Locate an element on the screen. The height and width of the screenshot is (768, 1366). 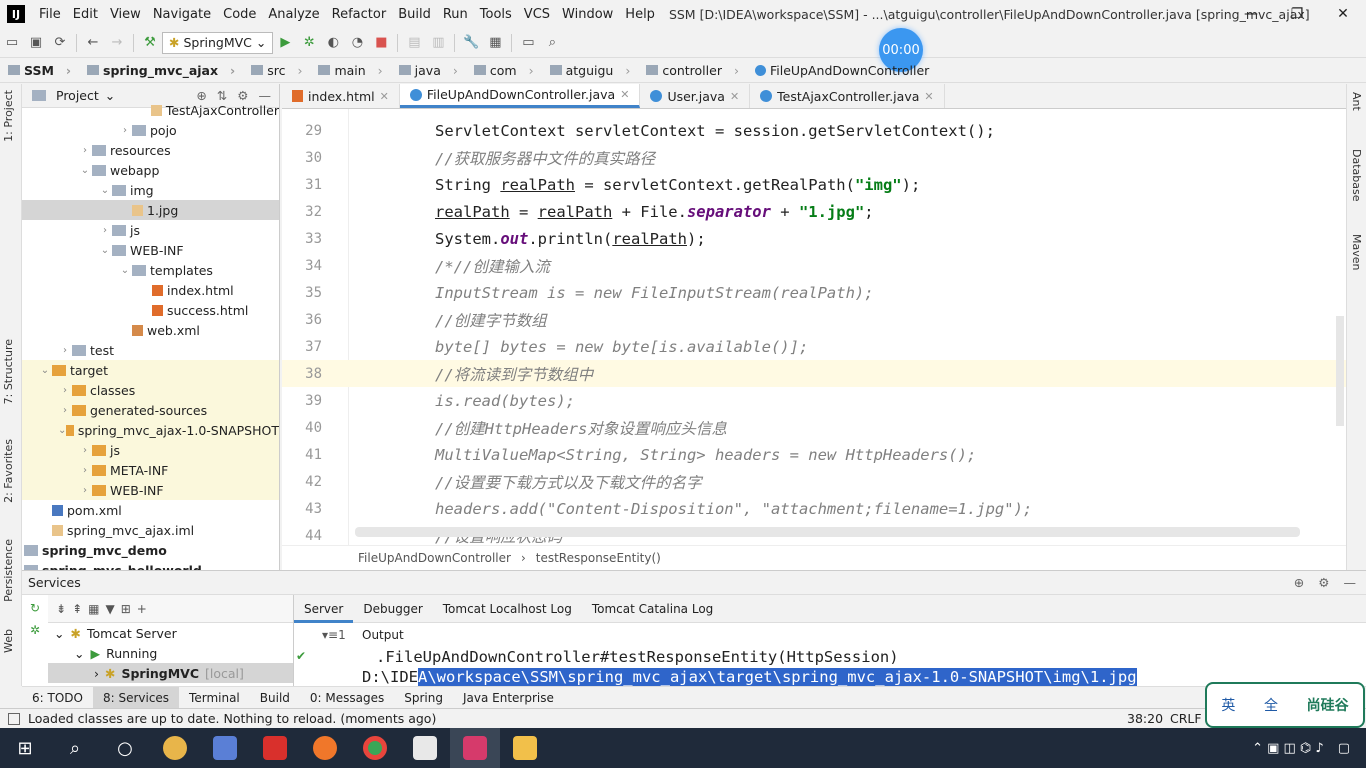
open-icon: ▭ is located at coordinates (12, 43).